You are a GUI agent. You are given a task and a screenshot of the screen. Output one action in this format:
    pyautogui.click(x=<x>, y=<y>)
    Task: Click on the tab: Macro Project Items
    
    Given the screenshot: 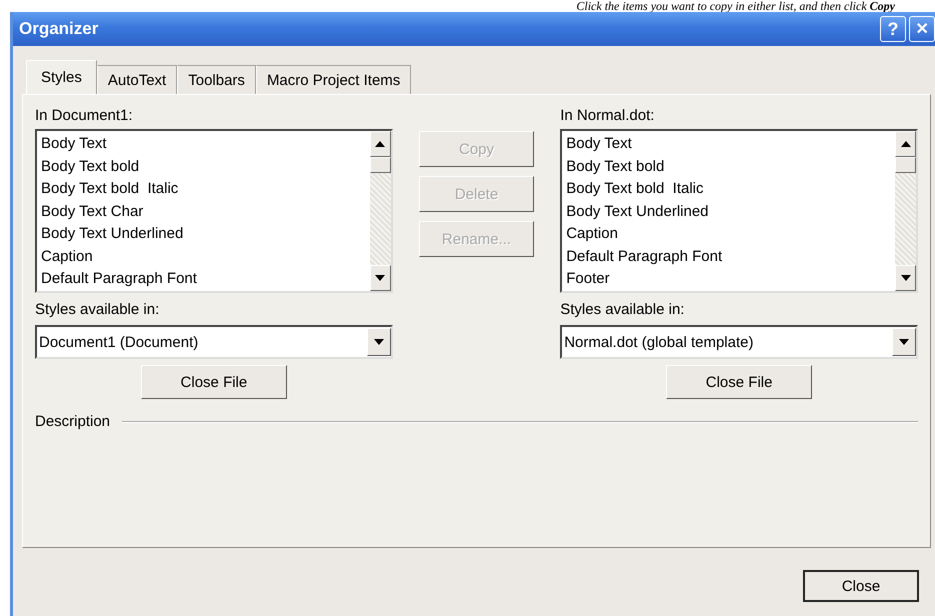 What is the action you would take?
    pyautogui.click(x=334, y=79)
    